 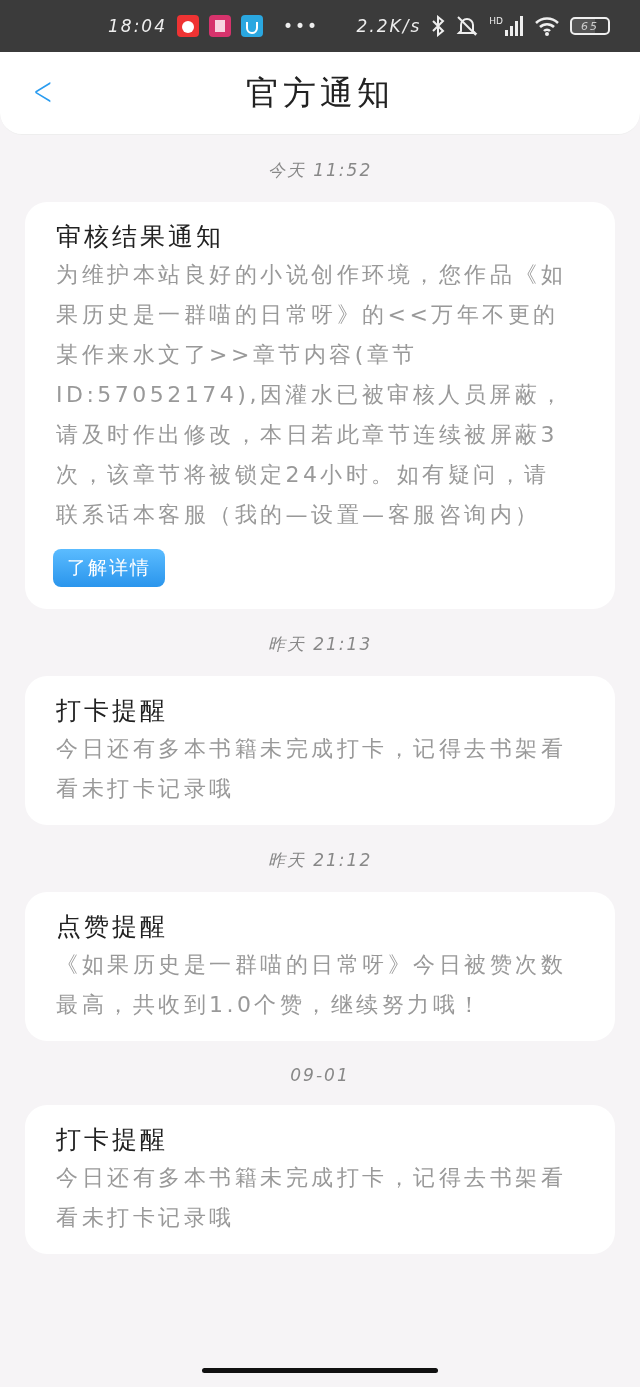 I want to click on more-notifications: •••, so click(x=301, y=26).